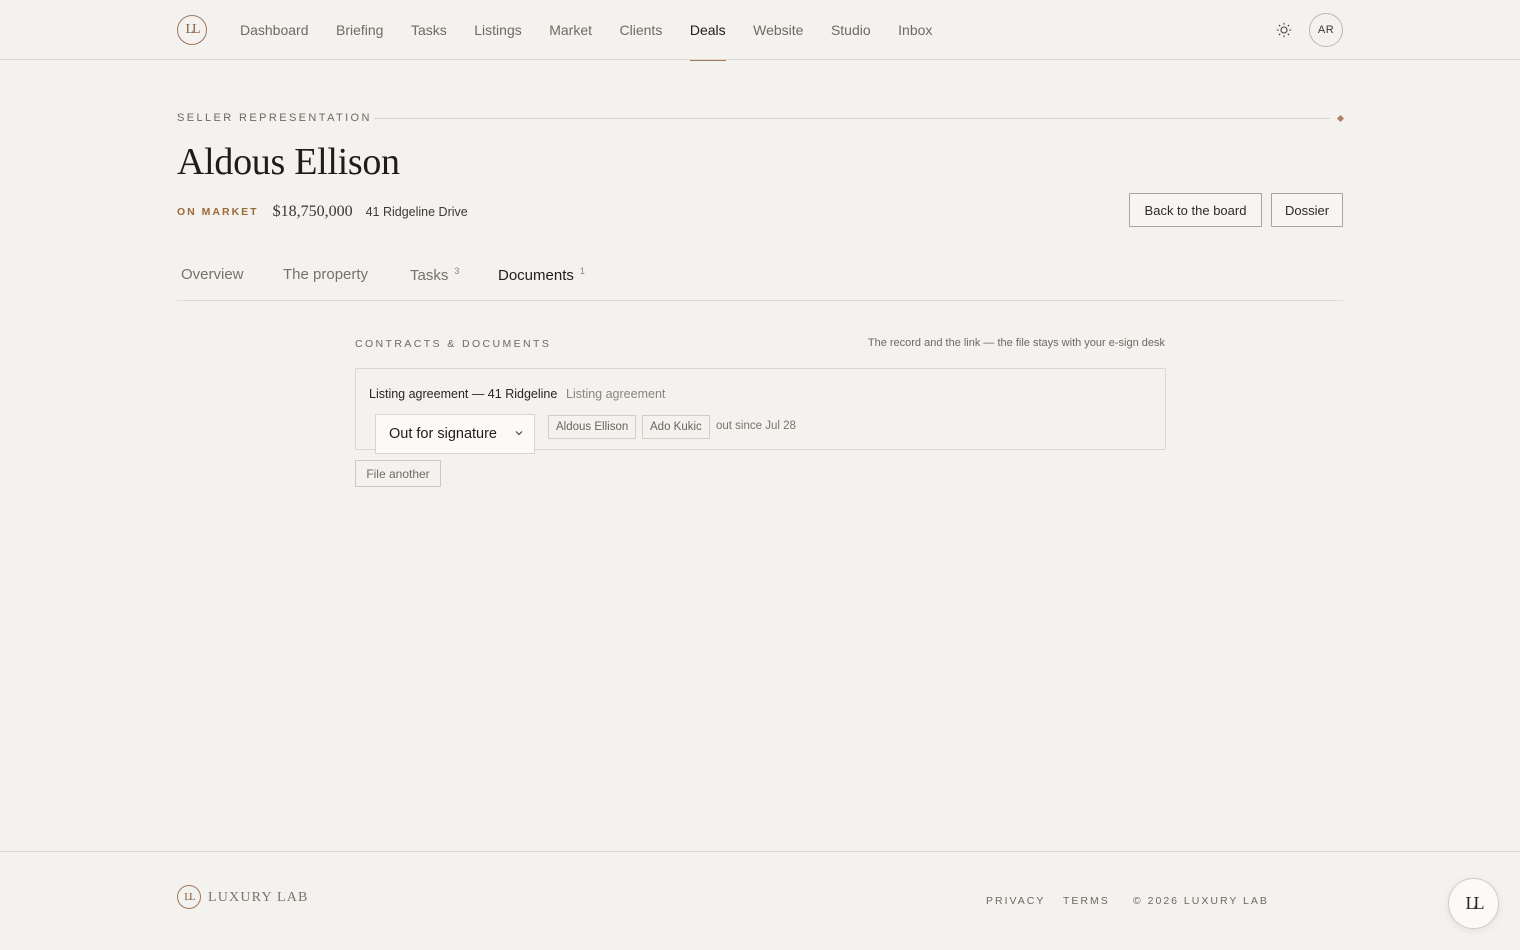 This screenshot has width=1520, height=950. Describe the element at coordinates (189, 897) in the screenshot. I see `footer-logo-icon: LL` at that location.